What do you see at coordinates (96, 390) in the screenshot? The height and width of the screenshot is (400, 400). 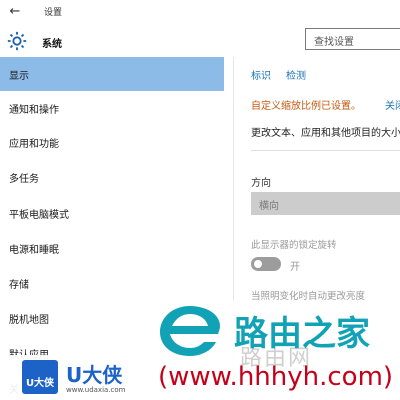 I see `udaxia-site: www.udaxia.com` at bounding box center [96, 390].